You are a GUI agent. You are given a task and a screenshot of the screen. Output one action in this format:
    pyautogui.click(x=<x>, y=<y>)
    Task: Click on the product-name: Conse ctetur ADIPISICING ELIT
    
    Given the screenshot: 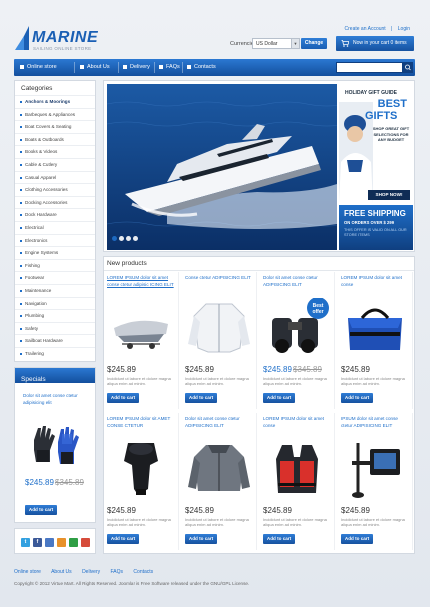 What is the action you would take?
    pyautogui.click(x=219, y=278)
    